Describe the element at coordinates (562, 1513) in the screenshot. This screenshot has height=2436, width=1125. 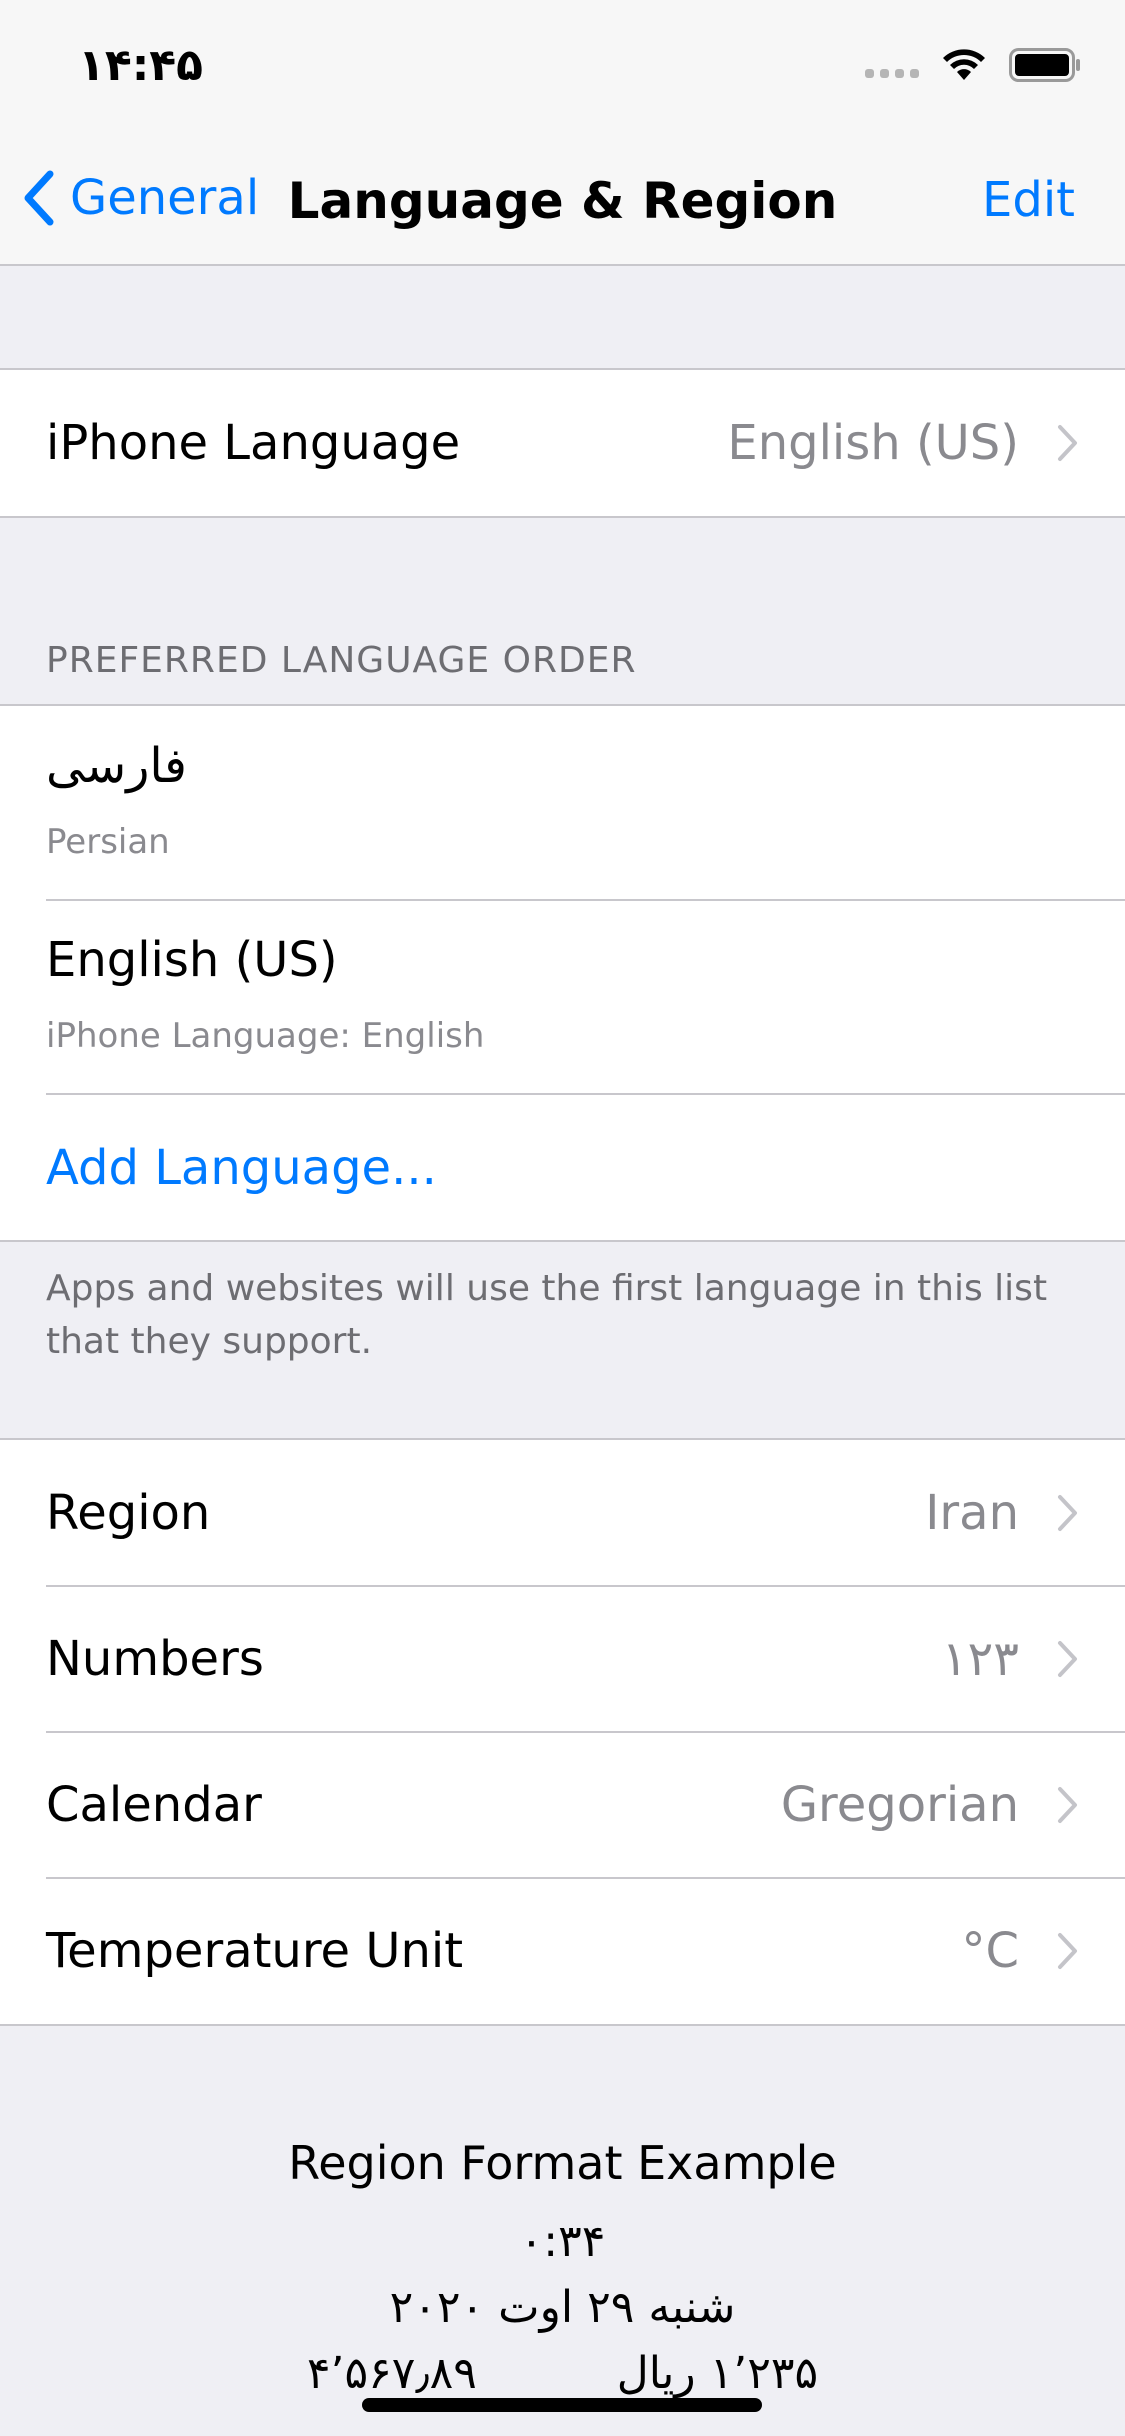
I see `region-row: Region Iran` at that location.